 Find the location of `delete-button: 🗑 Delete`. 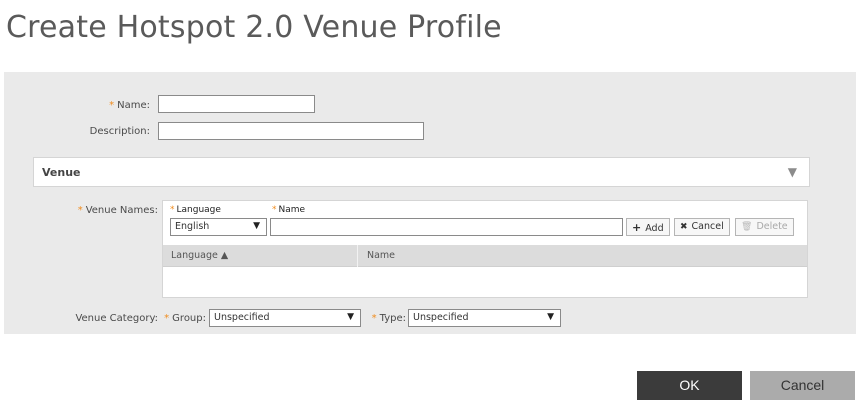

delete-button: 🗑 Delete is located at coordinates (764, 227).